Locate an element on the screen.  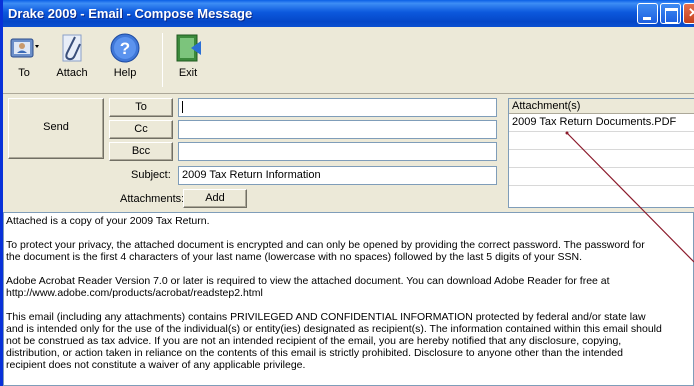
exit-icon is located at coordinates (188, 48).